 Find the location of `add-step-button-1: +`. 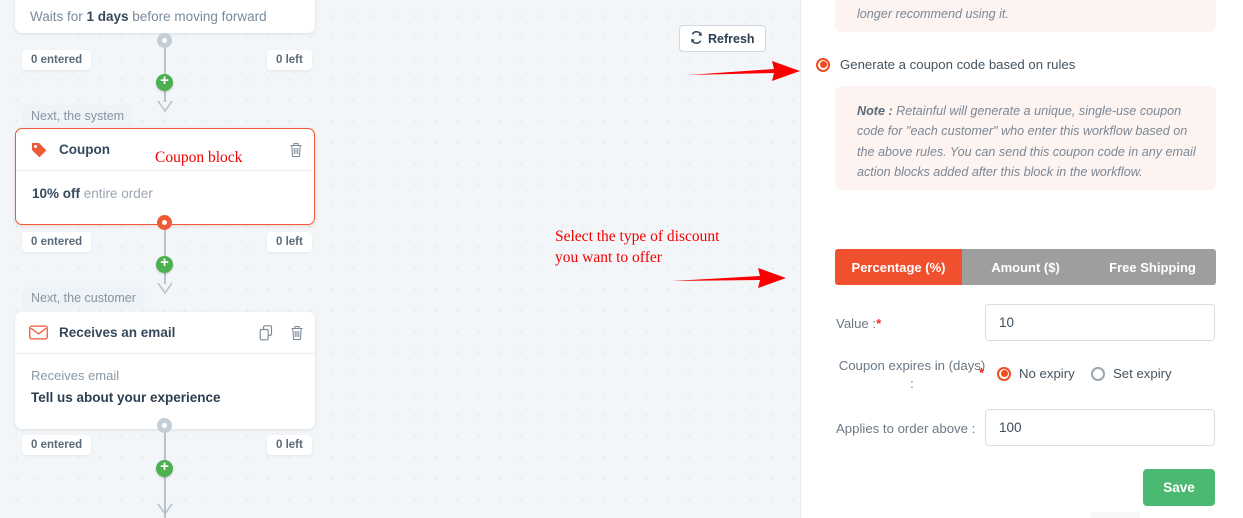

add-step-button-1: + is located at coordinates (164, 82).